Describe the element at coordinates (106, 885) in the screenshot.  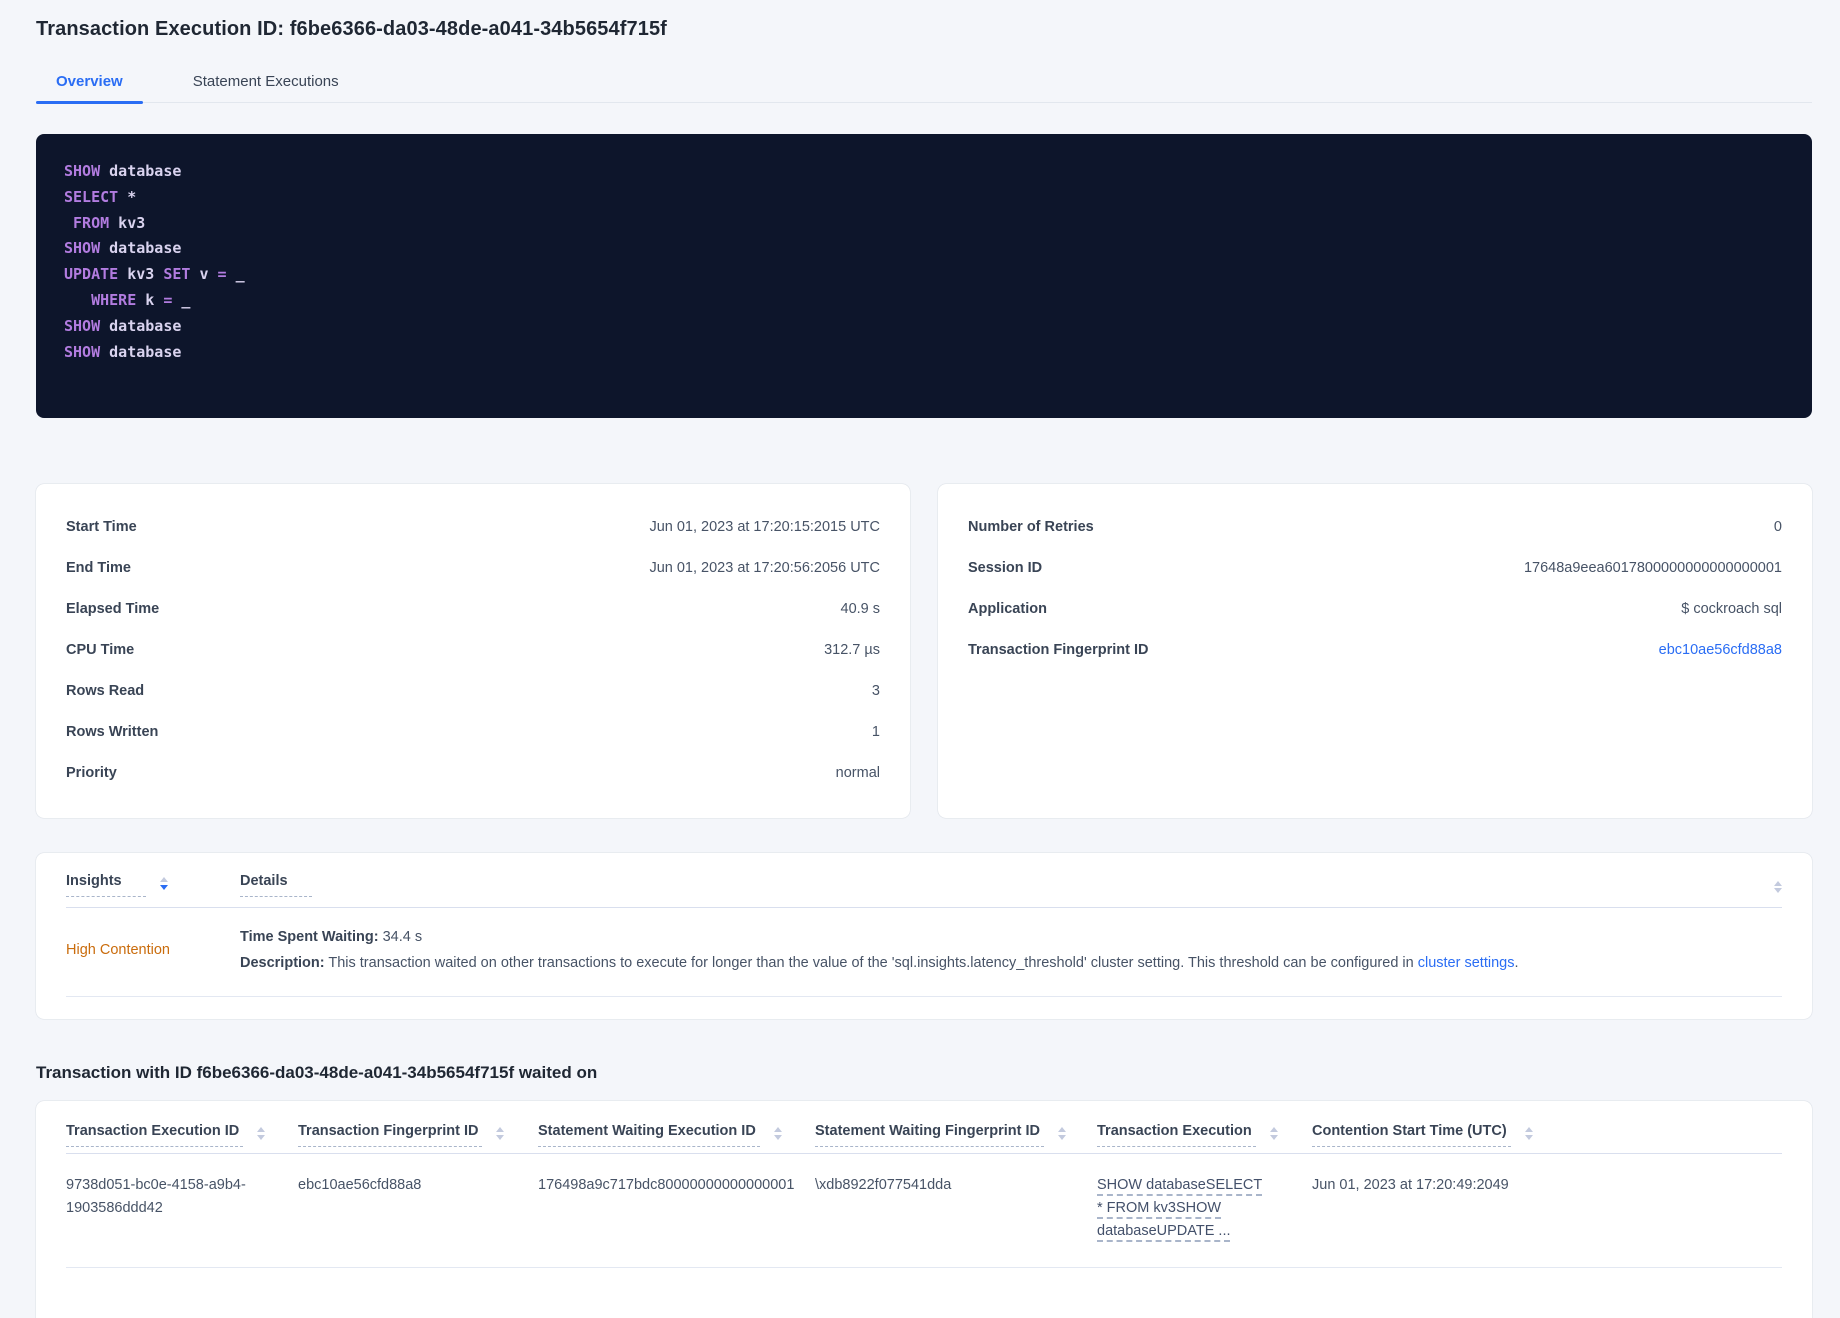
I see `insights-column-label: Insights` at that location.